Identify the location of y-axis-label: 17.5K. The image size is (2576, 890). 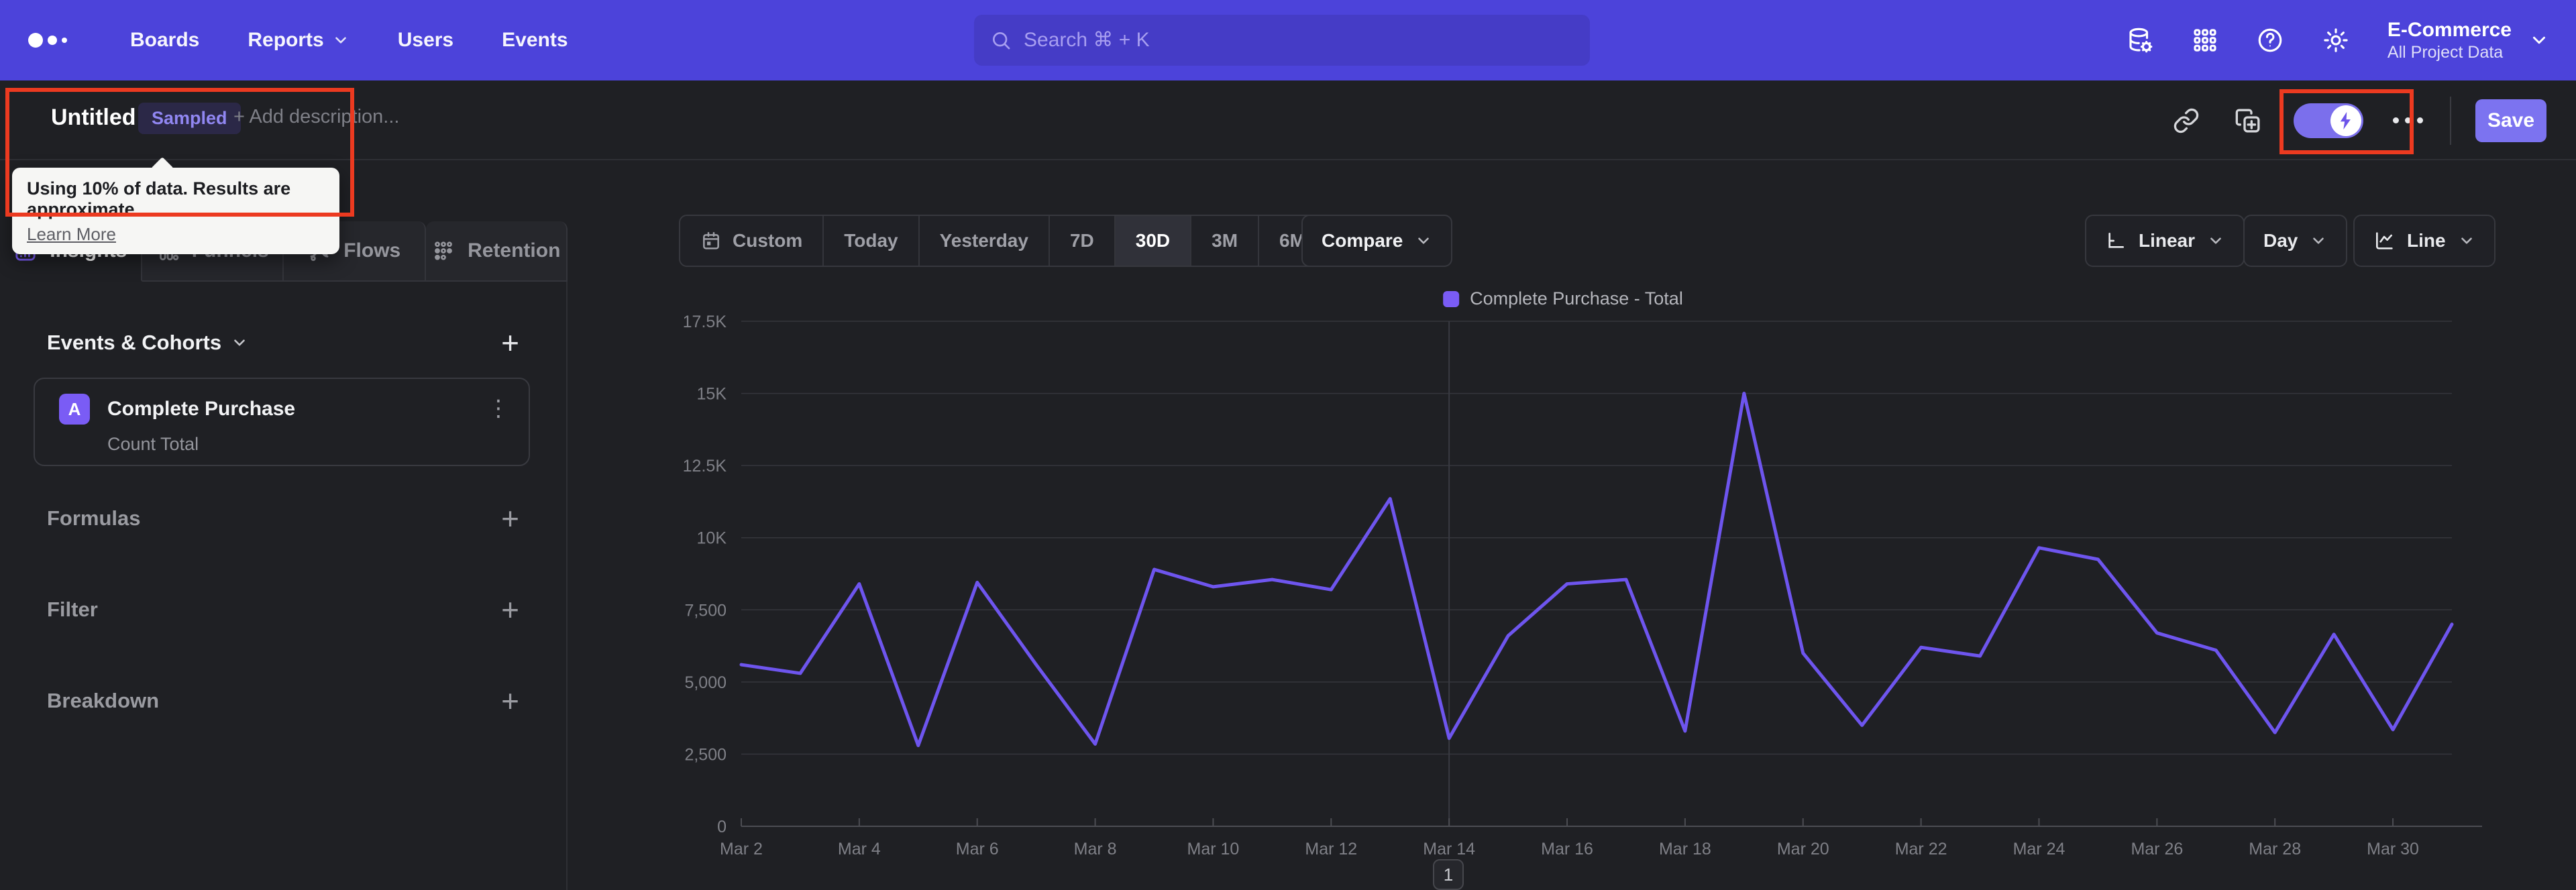
(705, 322).